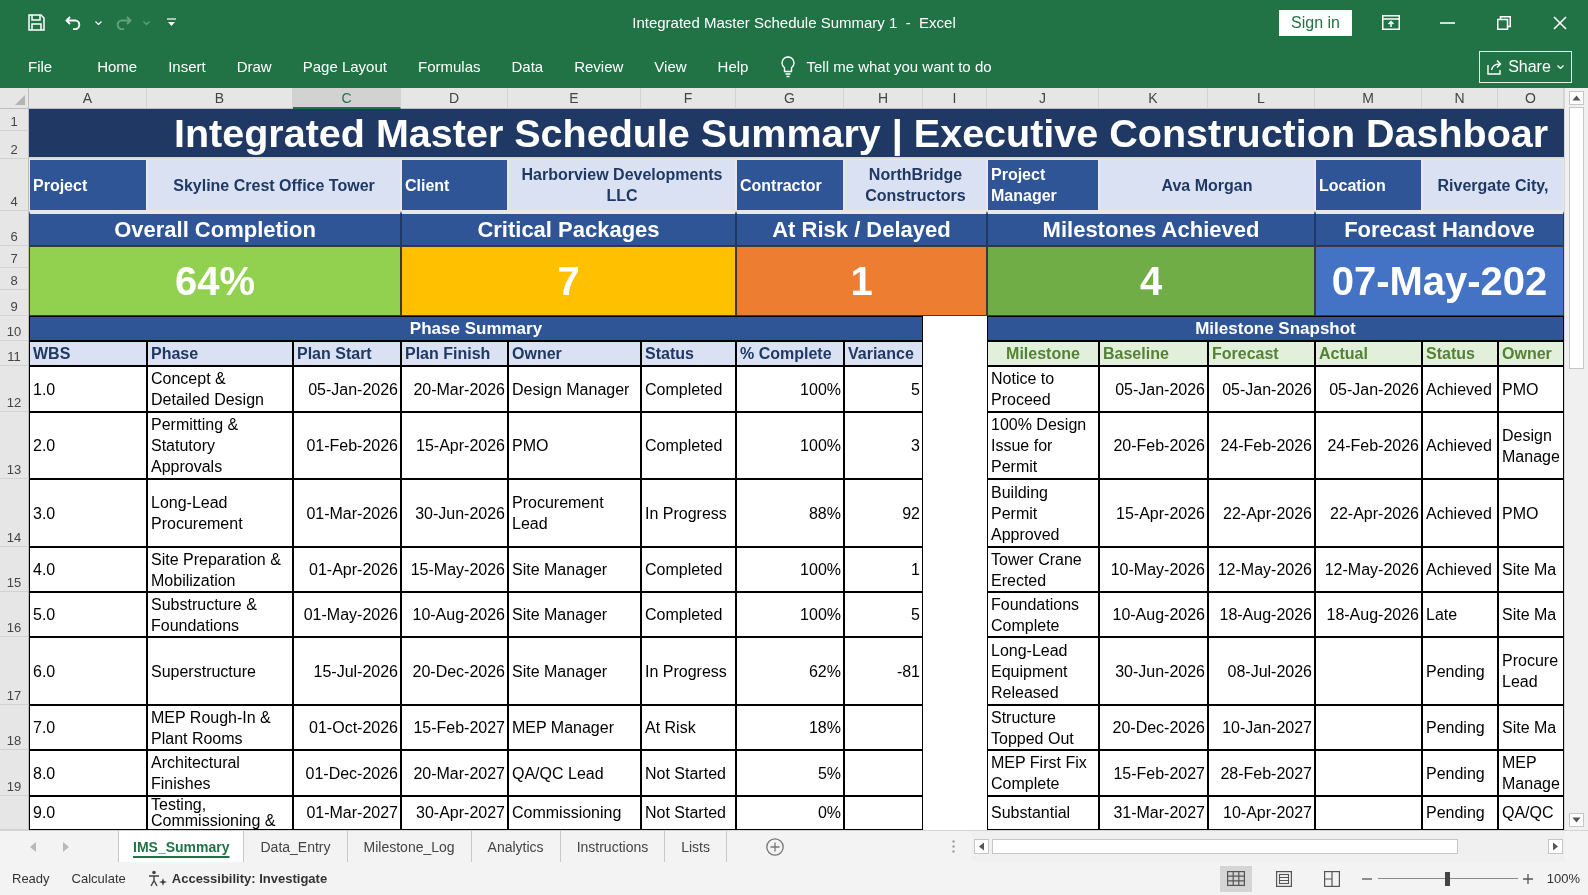 This screenshot has height=895, width=1588. I want to click on column-header: H, so click(883, 98).